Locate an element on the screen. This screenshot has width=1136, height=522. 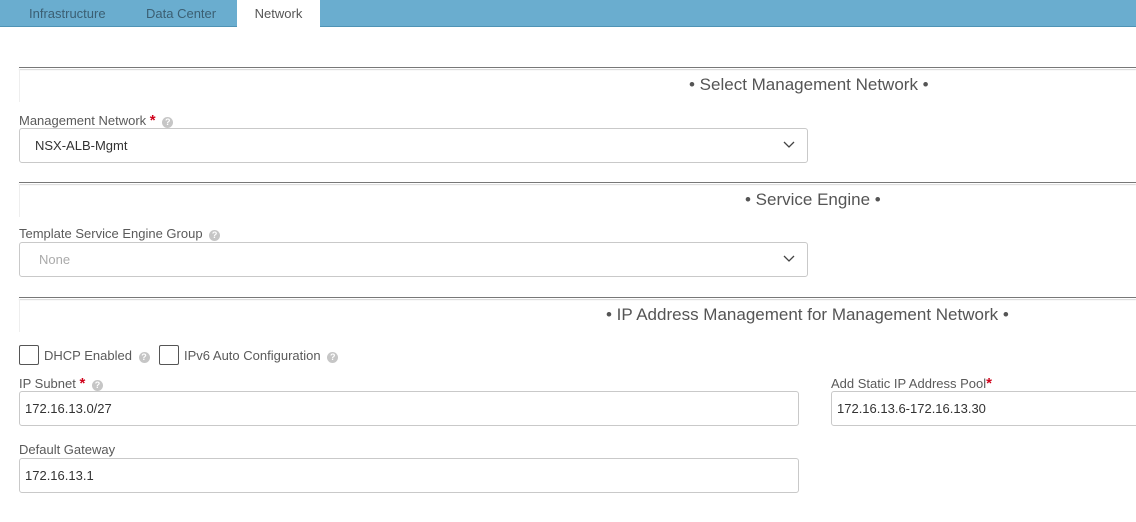
template-se-group-label-text: Template Service Engine Group is located at coordinates (111, 233).